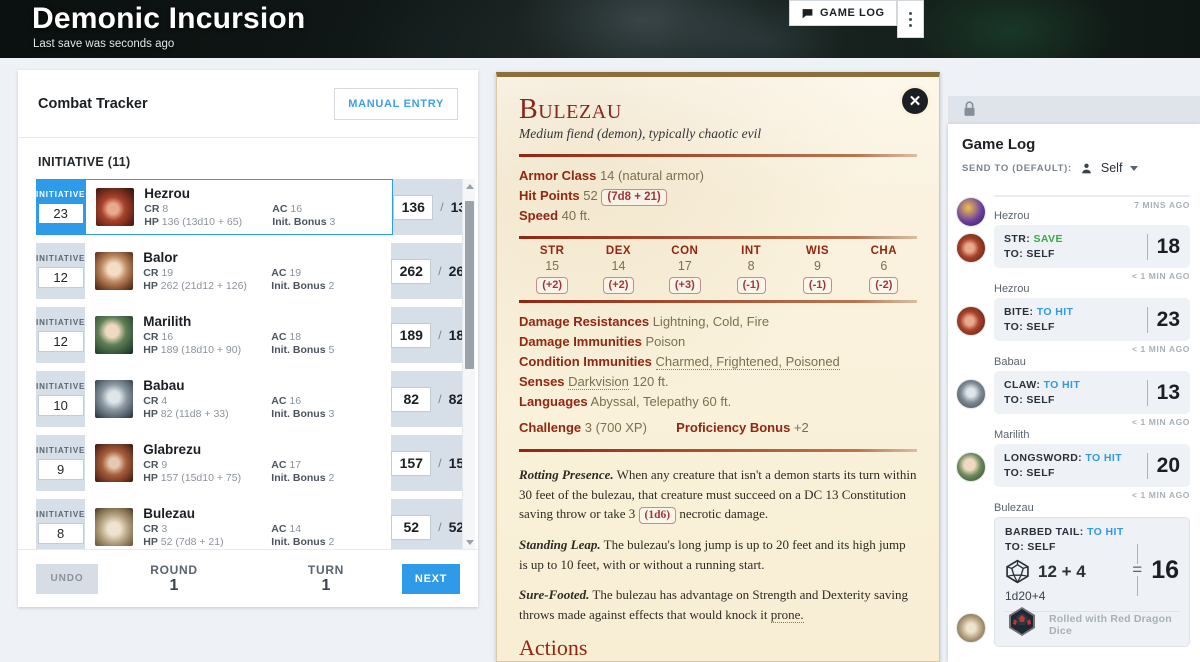 This screenshot has height=662, width=1200. What do you see at coordinates (539, 215) in the screenshot?
I see `speed-label: Speed` at bounding box center [539, 215].